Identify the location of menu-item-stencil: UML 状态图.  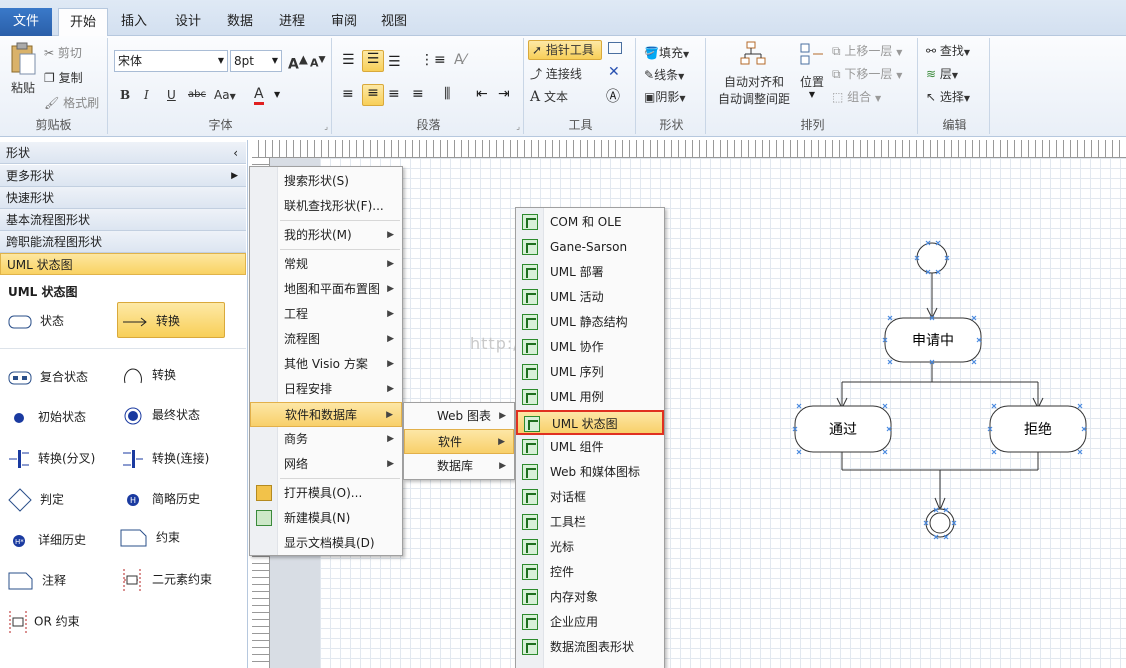
(590, 422).